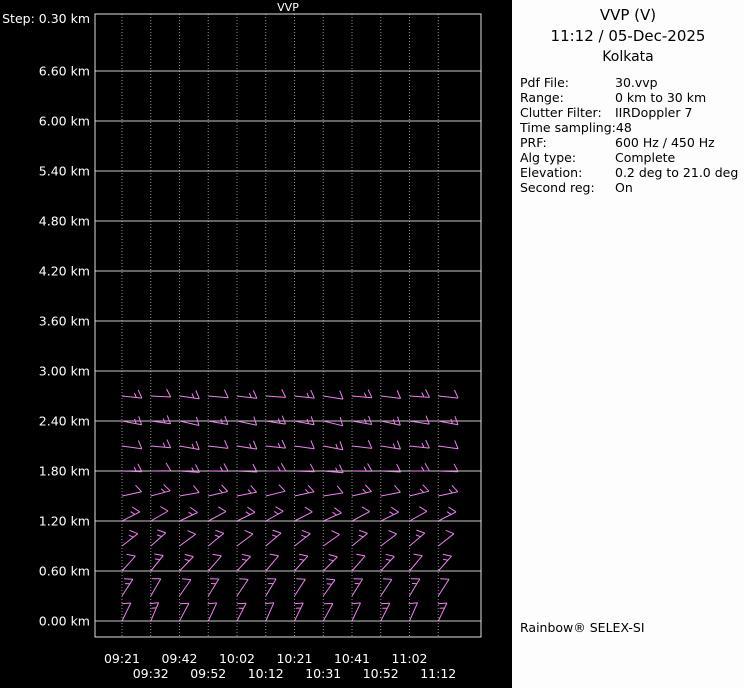  What do you see at coordinates (64, 471) in the screenshot?
I see `y-tick-label: 1.80 km` at bounding box center [64, 471].